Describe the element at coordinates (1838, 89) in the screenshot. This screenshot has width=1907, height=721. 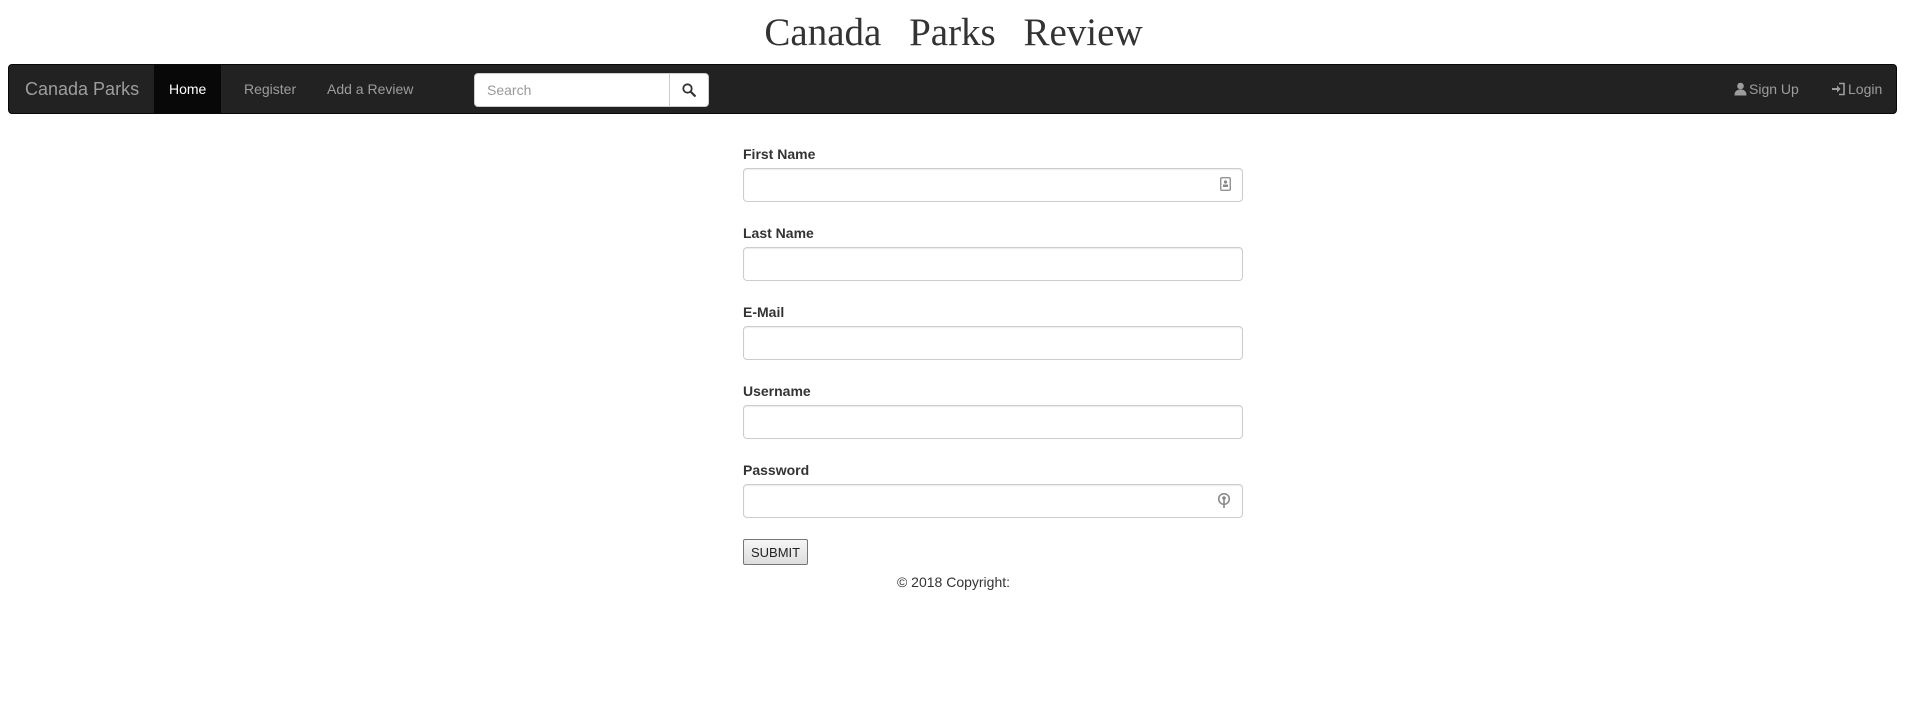
I see `log-in-icon` at that location.